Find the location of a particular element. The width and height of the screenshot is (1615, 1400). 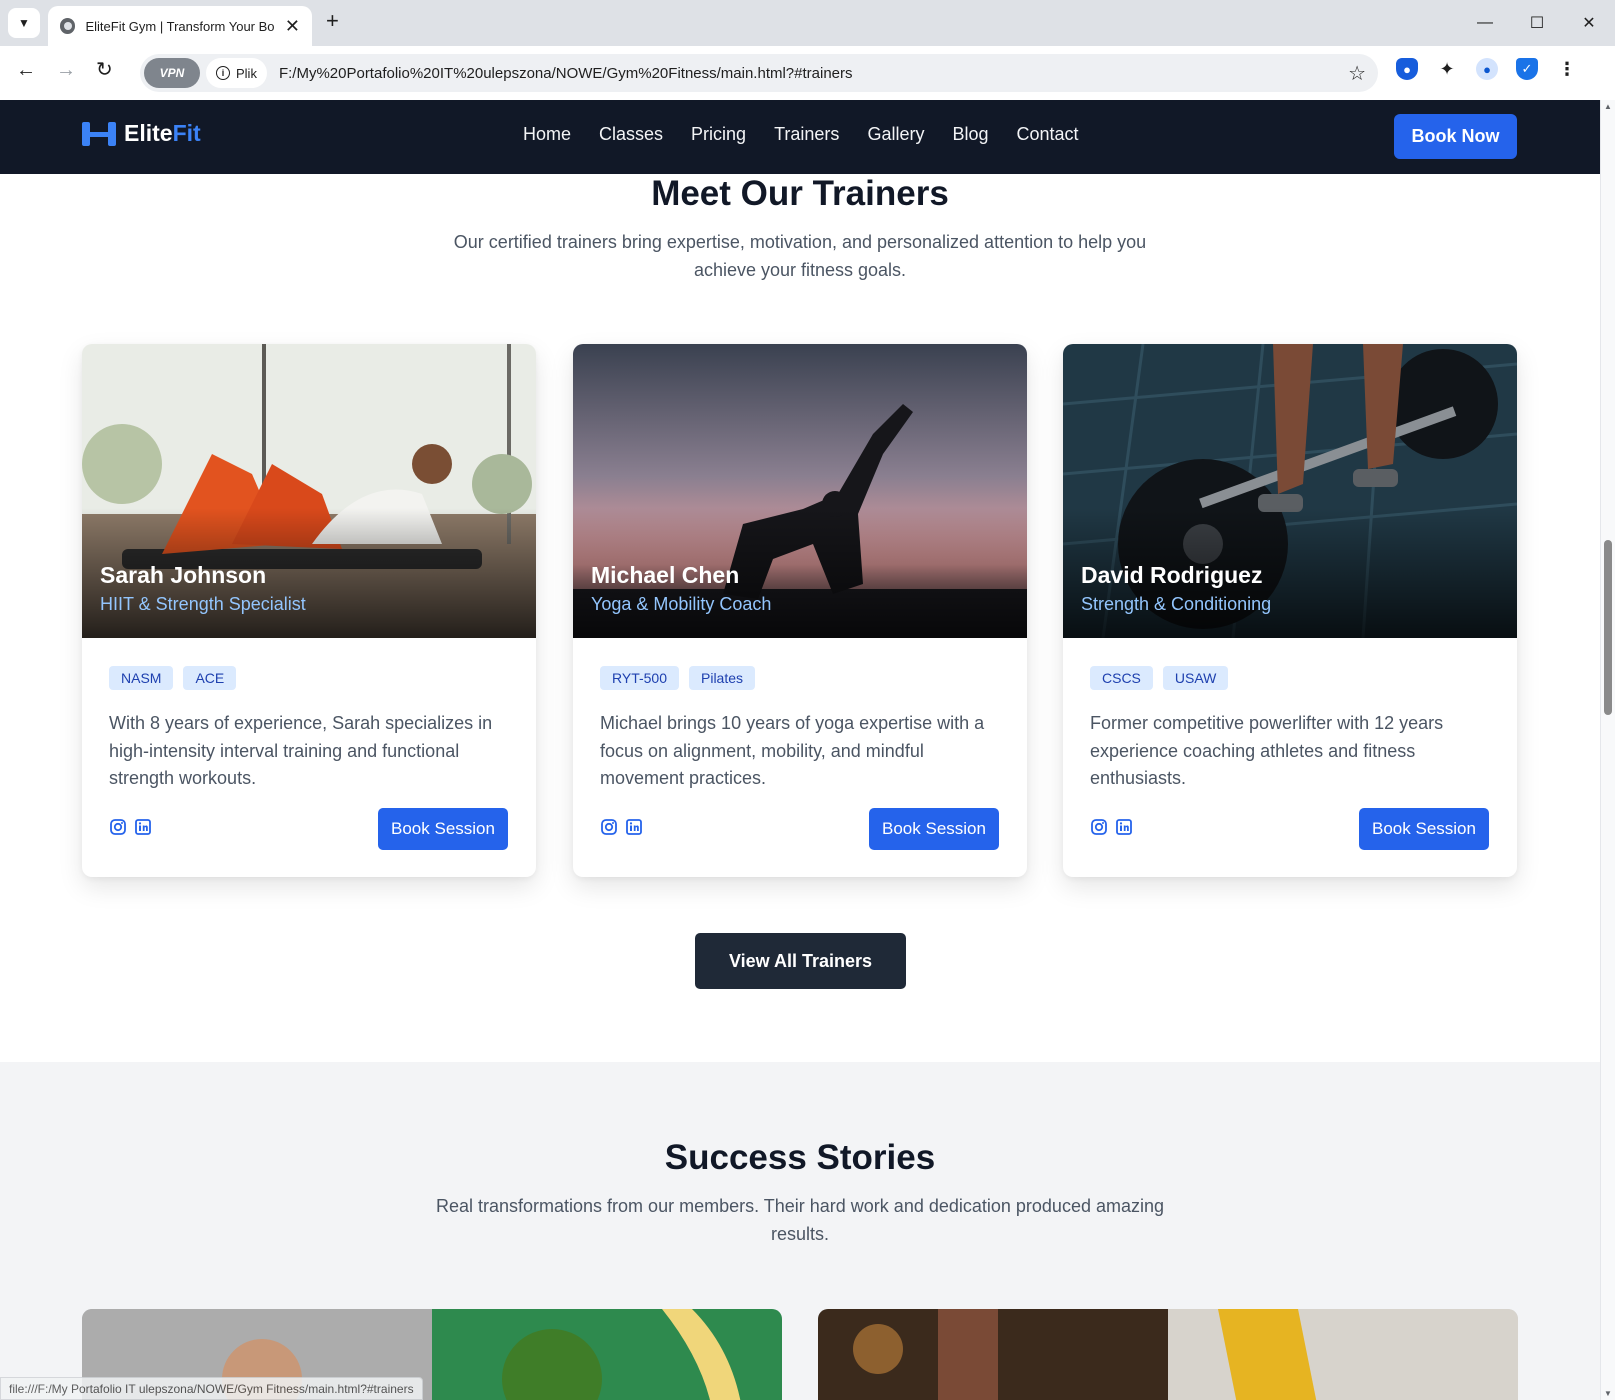

site-info-button: i Plik is located at coordinates (236, 73).